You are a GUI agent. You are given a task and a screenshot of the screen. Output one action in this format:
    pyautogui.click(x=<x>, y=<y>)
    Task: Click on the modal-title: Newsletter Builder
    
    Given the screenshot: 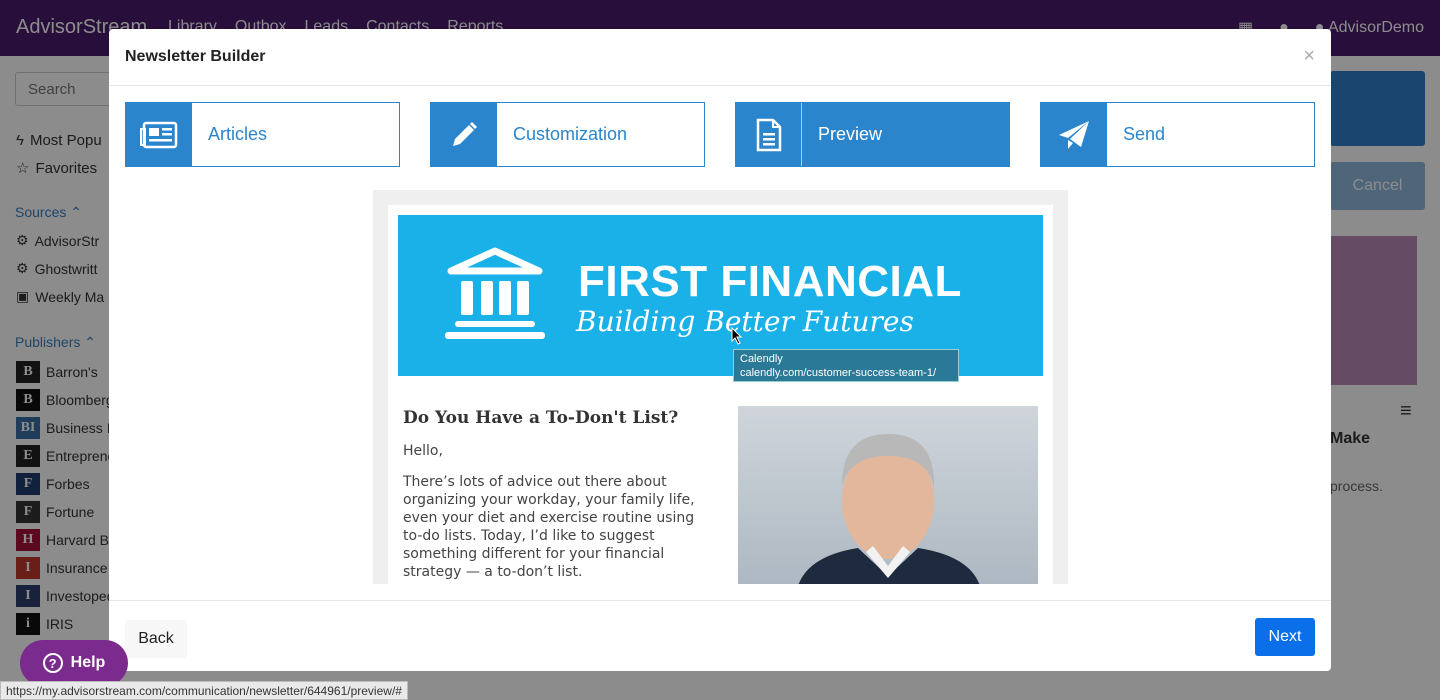 What is the action you would take?
    pyautogui.click(x=195, y=56)
    